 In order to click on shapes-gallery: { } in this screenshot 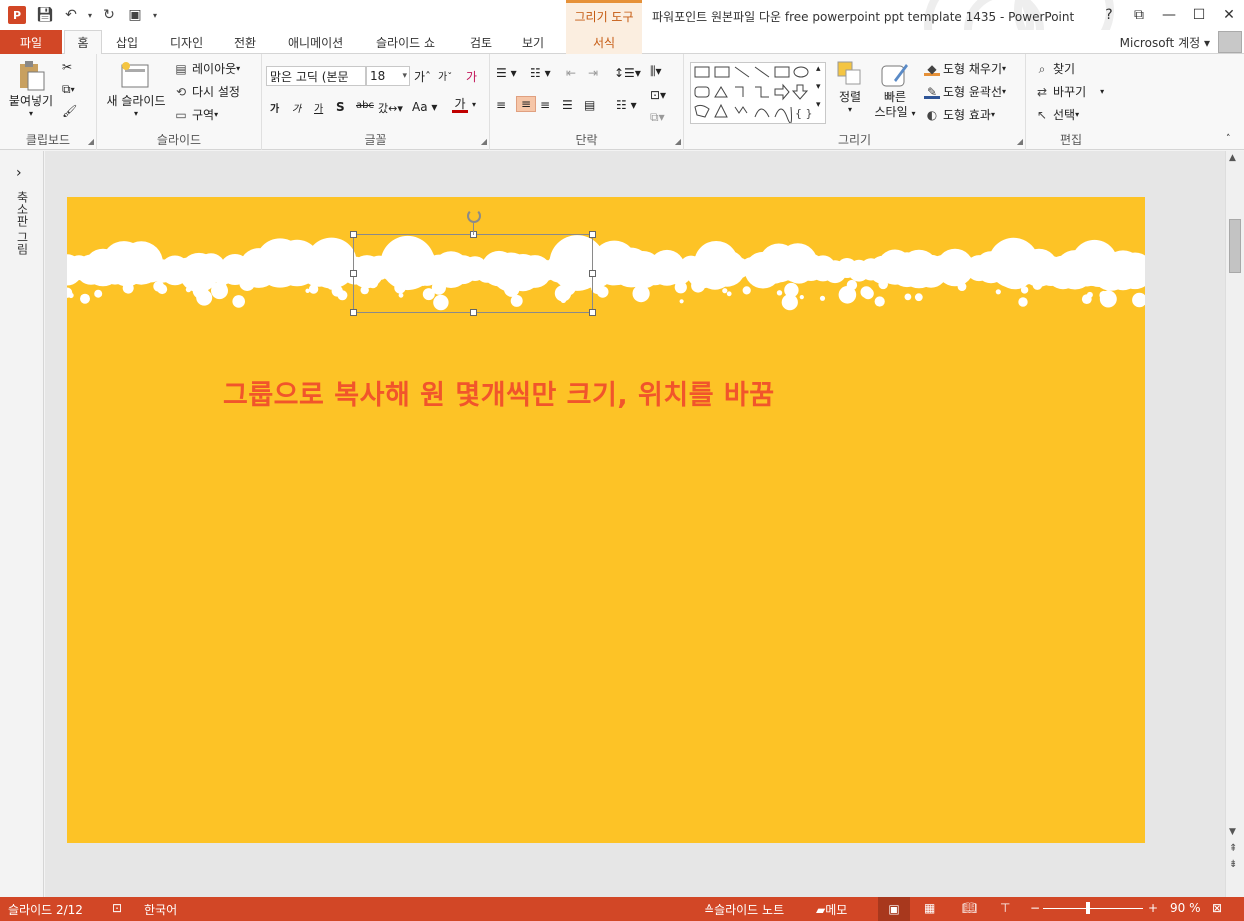, I will do `click(758, 93)`.